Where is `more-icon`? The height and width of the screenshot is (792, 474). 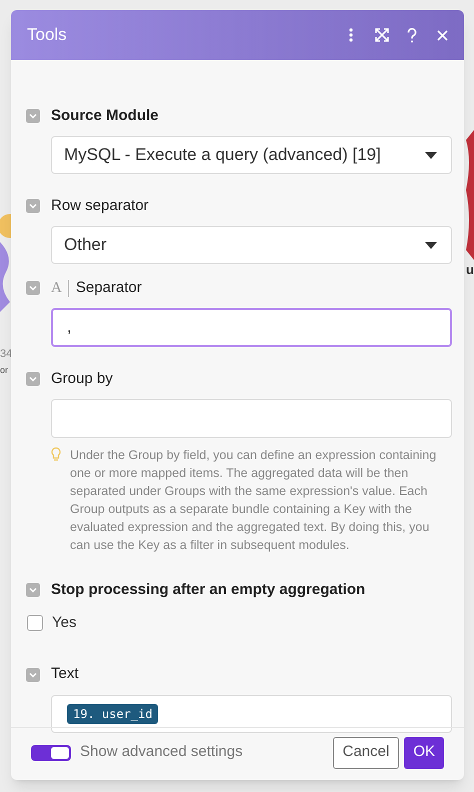 more-icon is located at coordinates (351, 35).